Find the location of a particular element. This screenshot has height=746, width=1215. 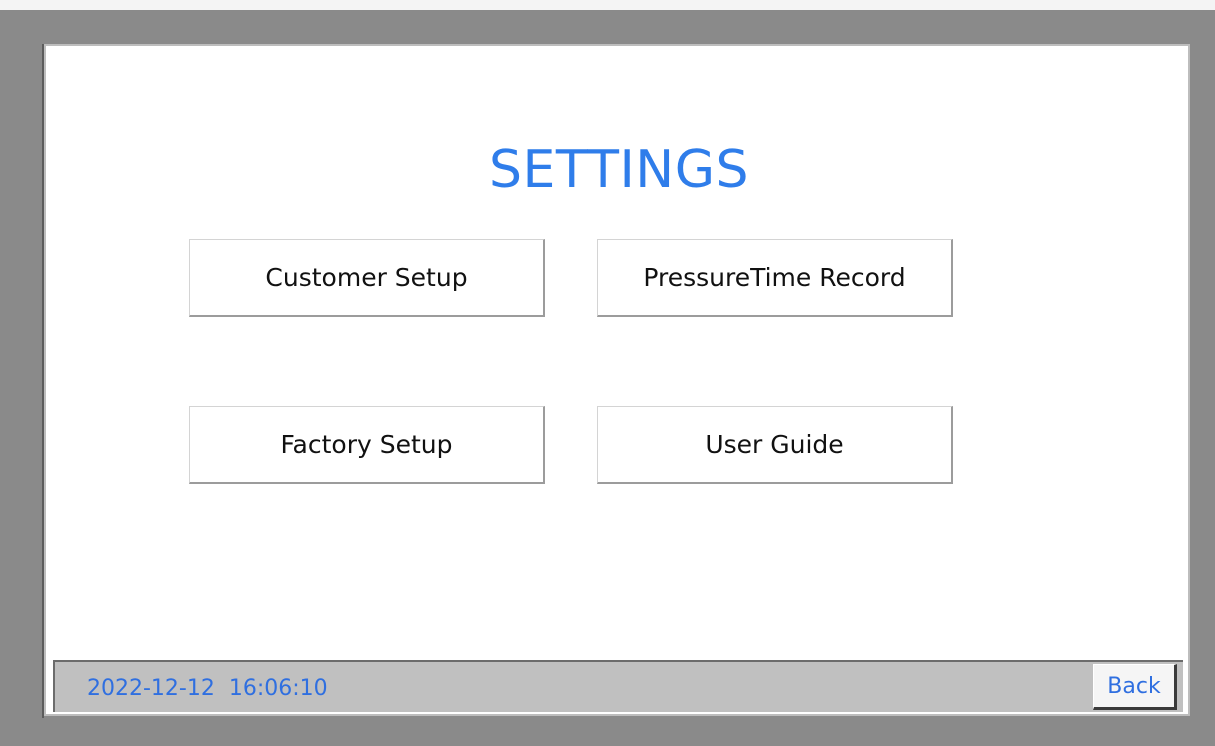

user-guide-button: User Guide is located at coordinates (775, 445).